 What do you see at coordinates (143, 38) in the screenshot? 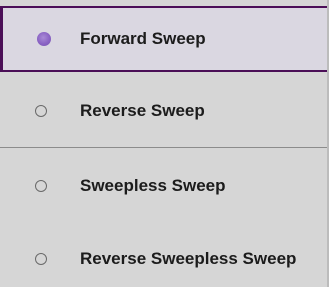
I see `option-label: Forward Sweep` at bounding box center [143, 38].